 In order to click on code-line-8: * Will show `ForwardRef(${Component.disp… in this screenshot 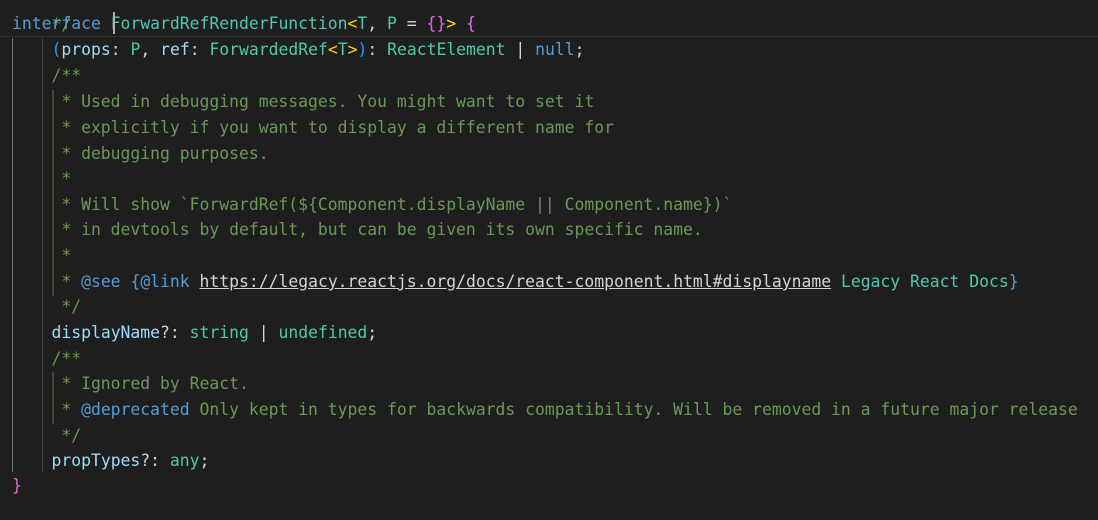, I will do `click(372, 204)`.